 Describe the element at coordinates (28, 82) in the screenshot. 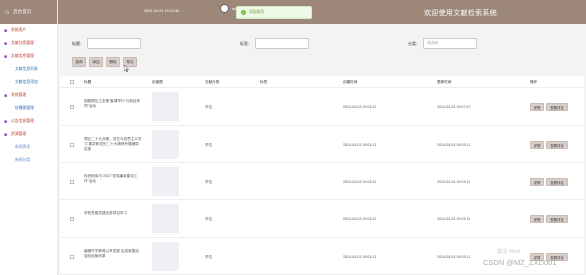

I see `sidebar-item: 文献信息添加` at that location.